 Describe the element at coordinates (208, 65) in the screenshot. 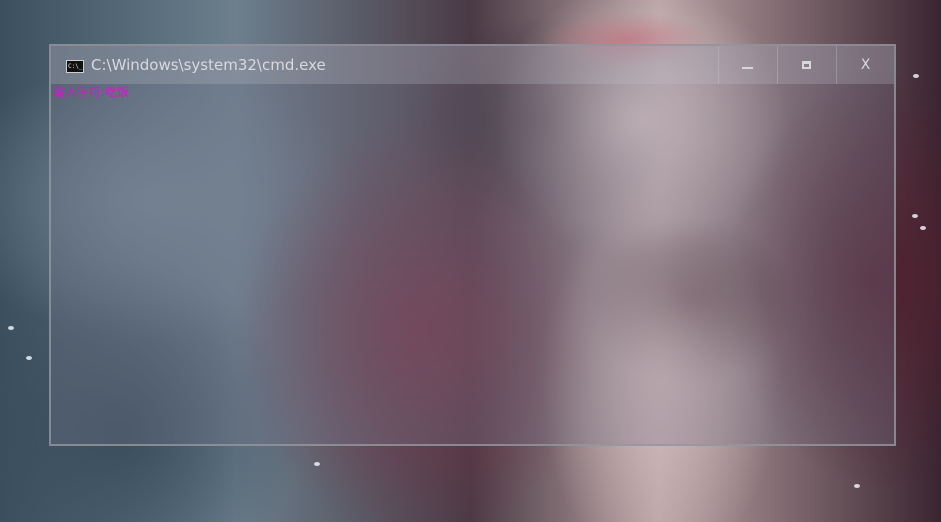

I see `window-title: C:\Windows\system32\cmd.exe` at that location.